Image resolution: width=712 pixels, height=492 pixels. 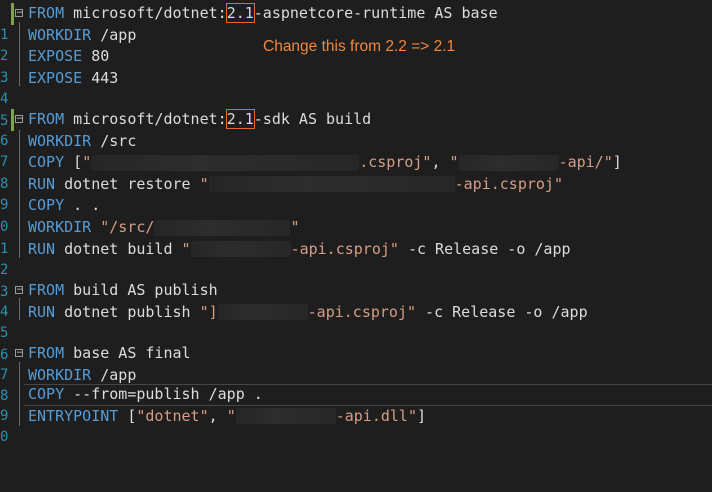 What do you see at coordinates (356, 280) in the screenshot?
I see `code-line: 3` at bounding box center [356, 280].